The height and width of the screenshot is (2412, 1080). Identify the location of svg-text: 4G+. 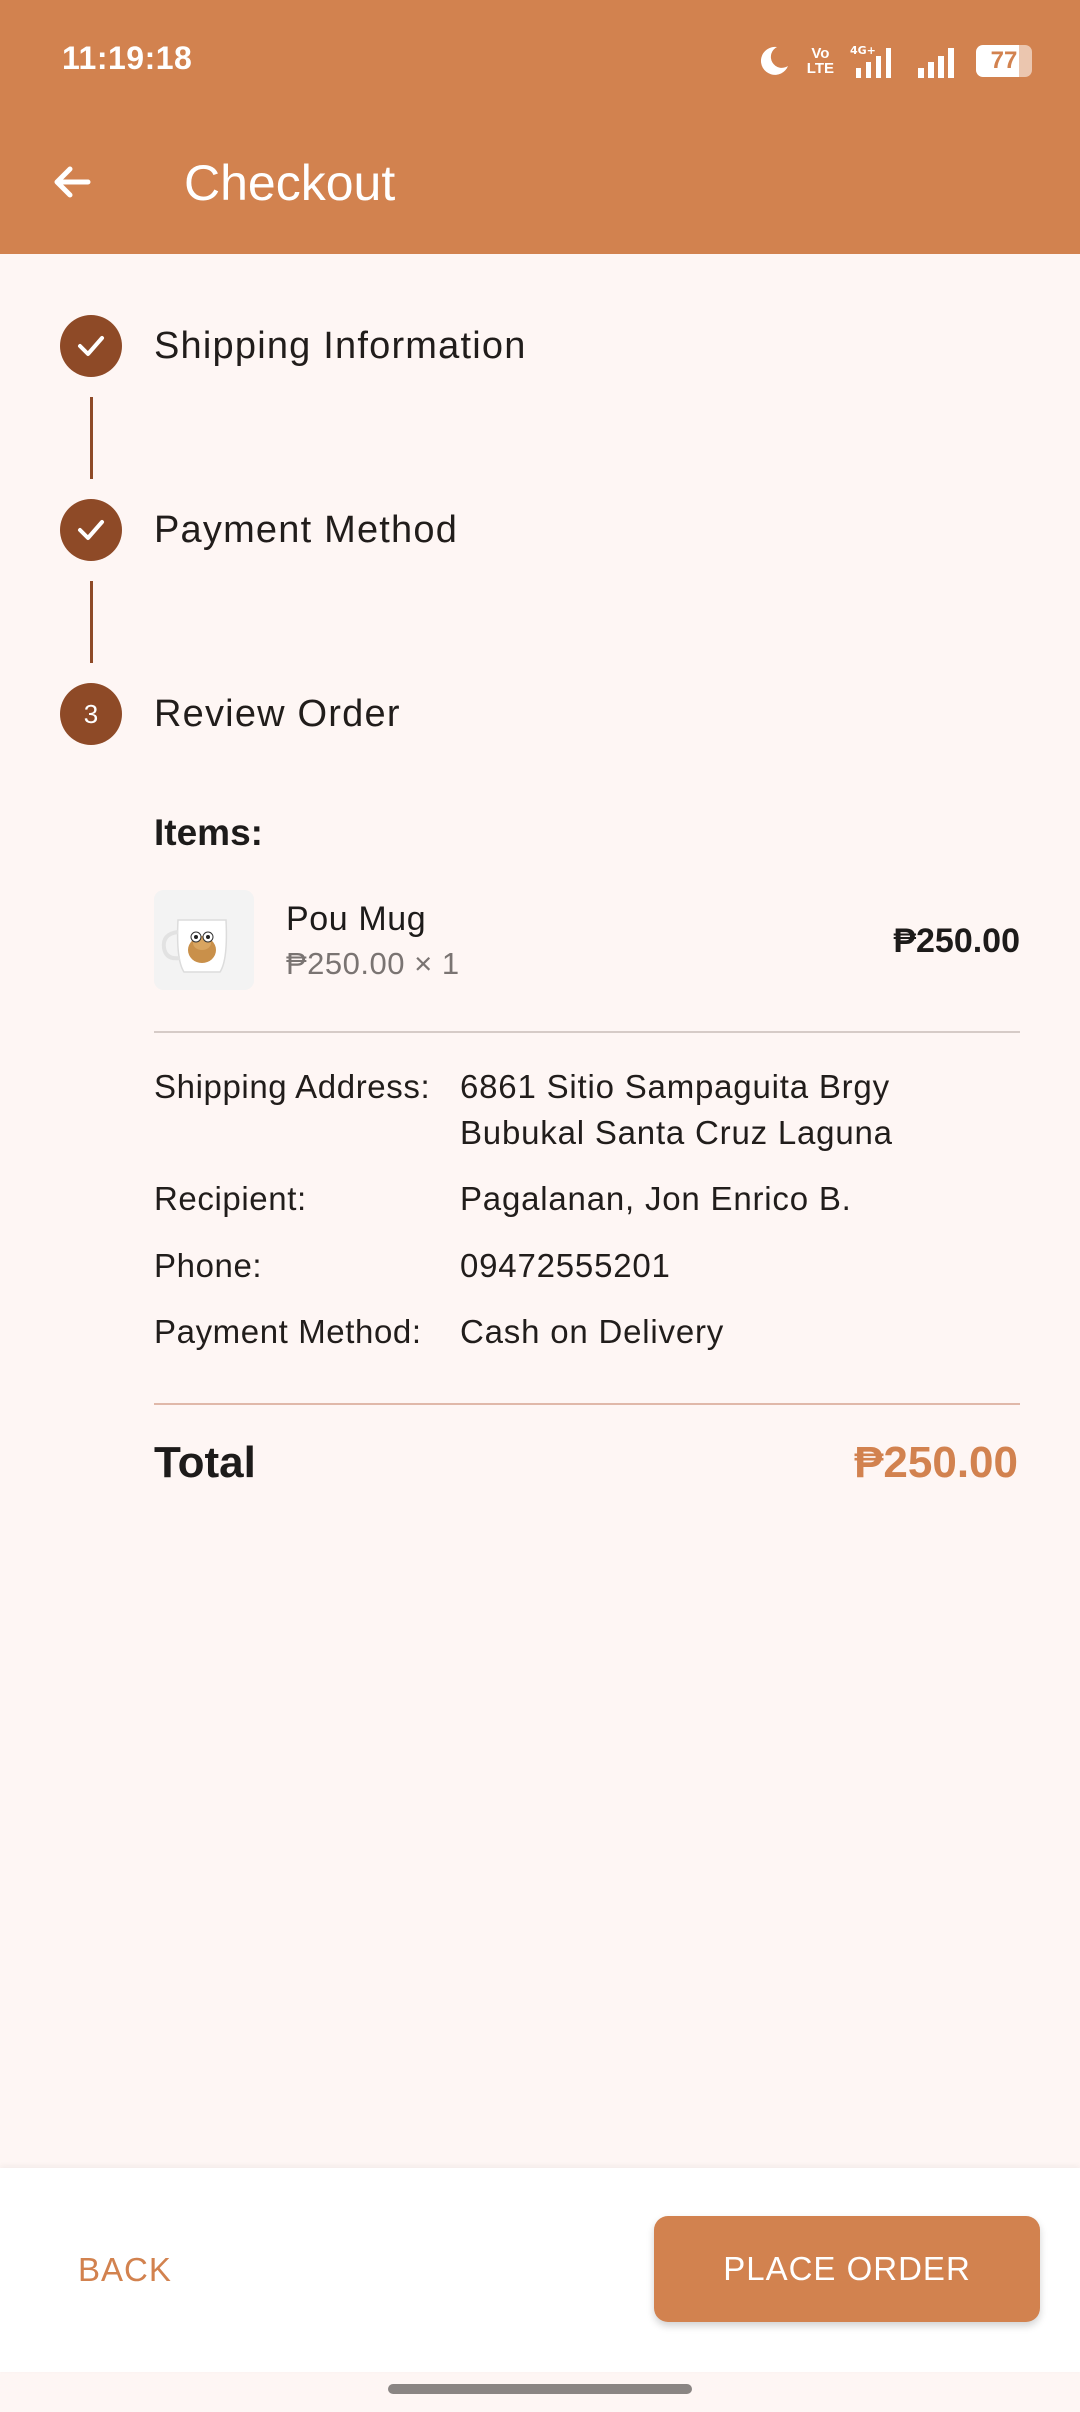
(863, 50).